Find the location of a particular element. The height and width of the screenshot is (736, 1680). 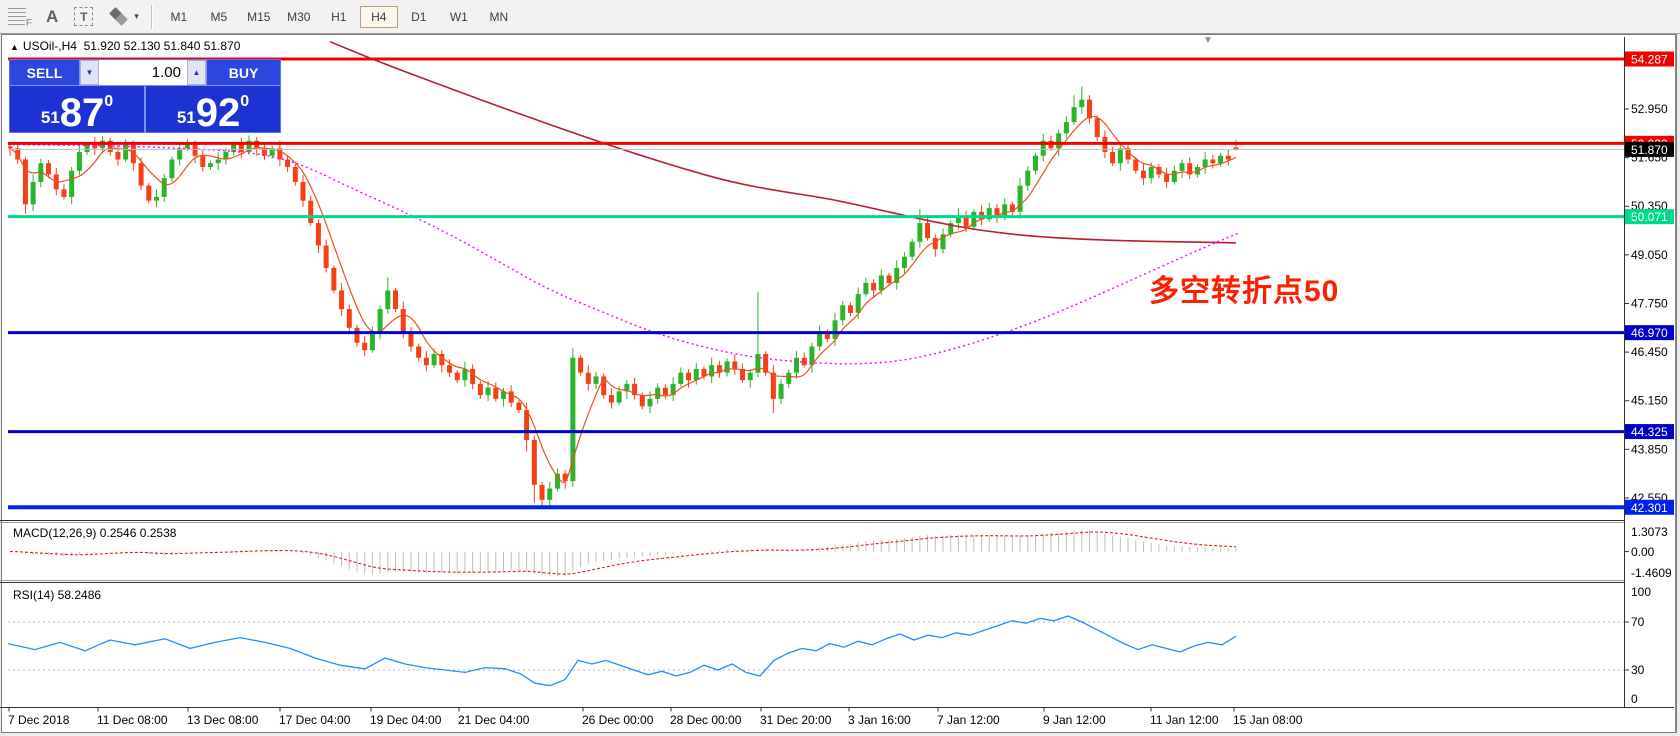

svg-text: 50.071 is located at coordinates (1649, 217).